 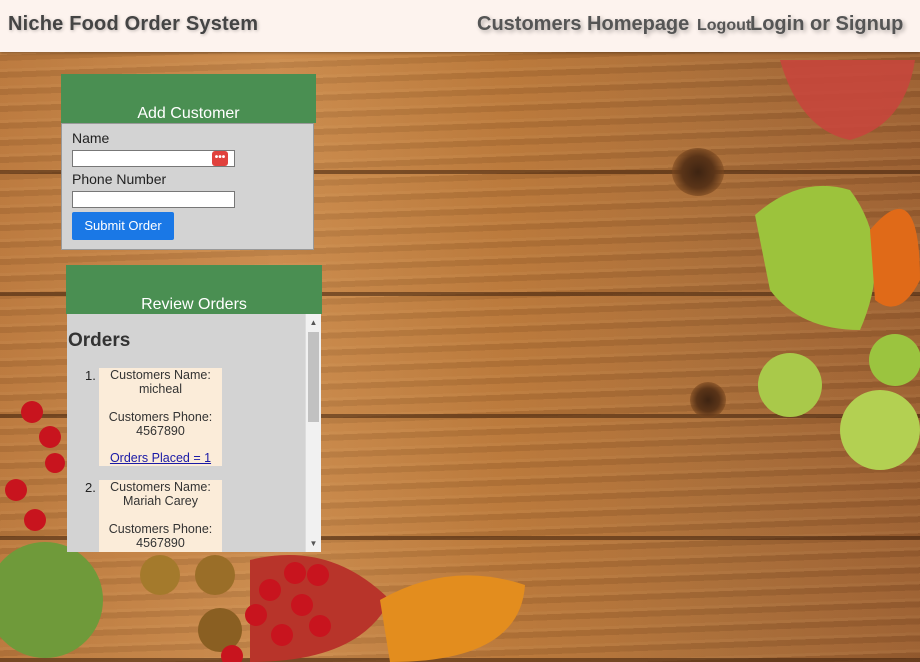 What do you see at coordinates (91, 138) in the screenshot?
I see `name-label: Name` at bounding box center [91, 138].